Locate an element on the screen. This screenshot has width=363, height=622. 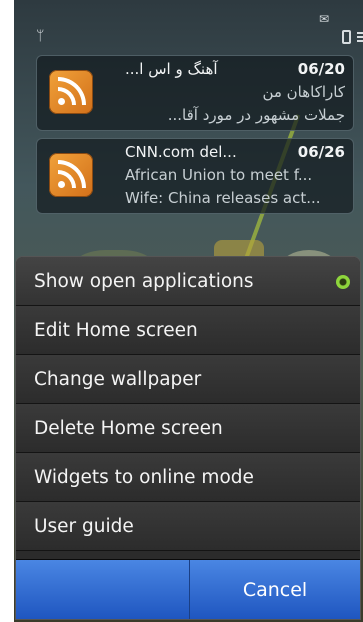
menu-item-widgets-online-mode: Widgets to online mode is located at coordinates (188, 477).